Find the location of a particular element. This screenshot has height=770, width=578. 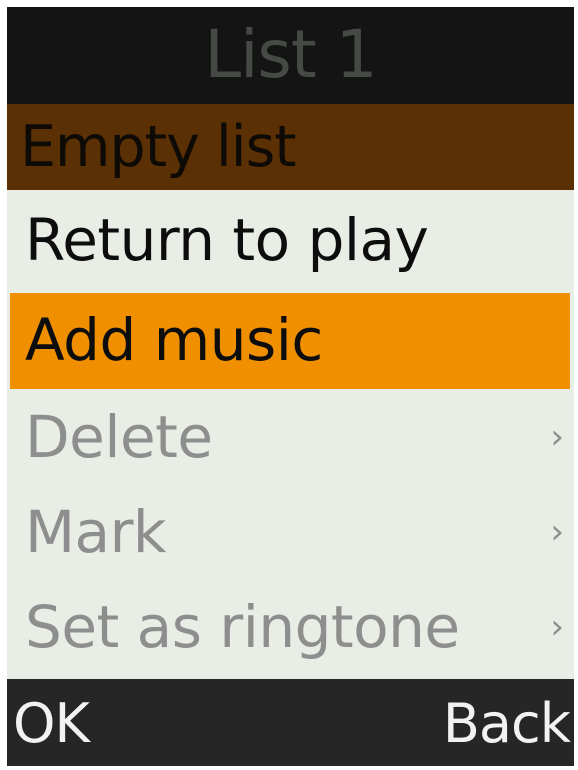

ok-softkey: OK is located at coordinates (51, 724).